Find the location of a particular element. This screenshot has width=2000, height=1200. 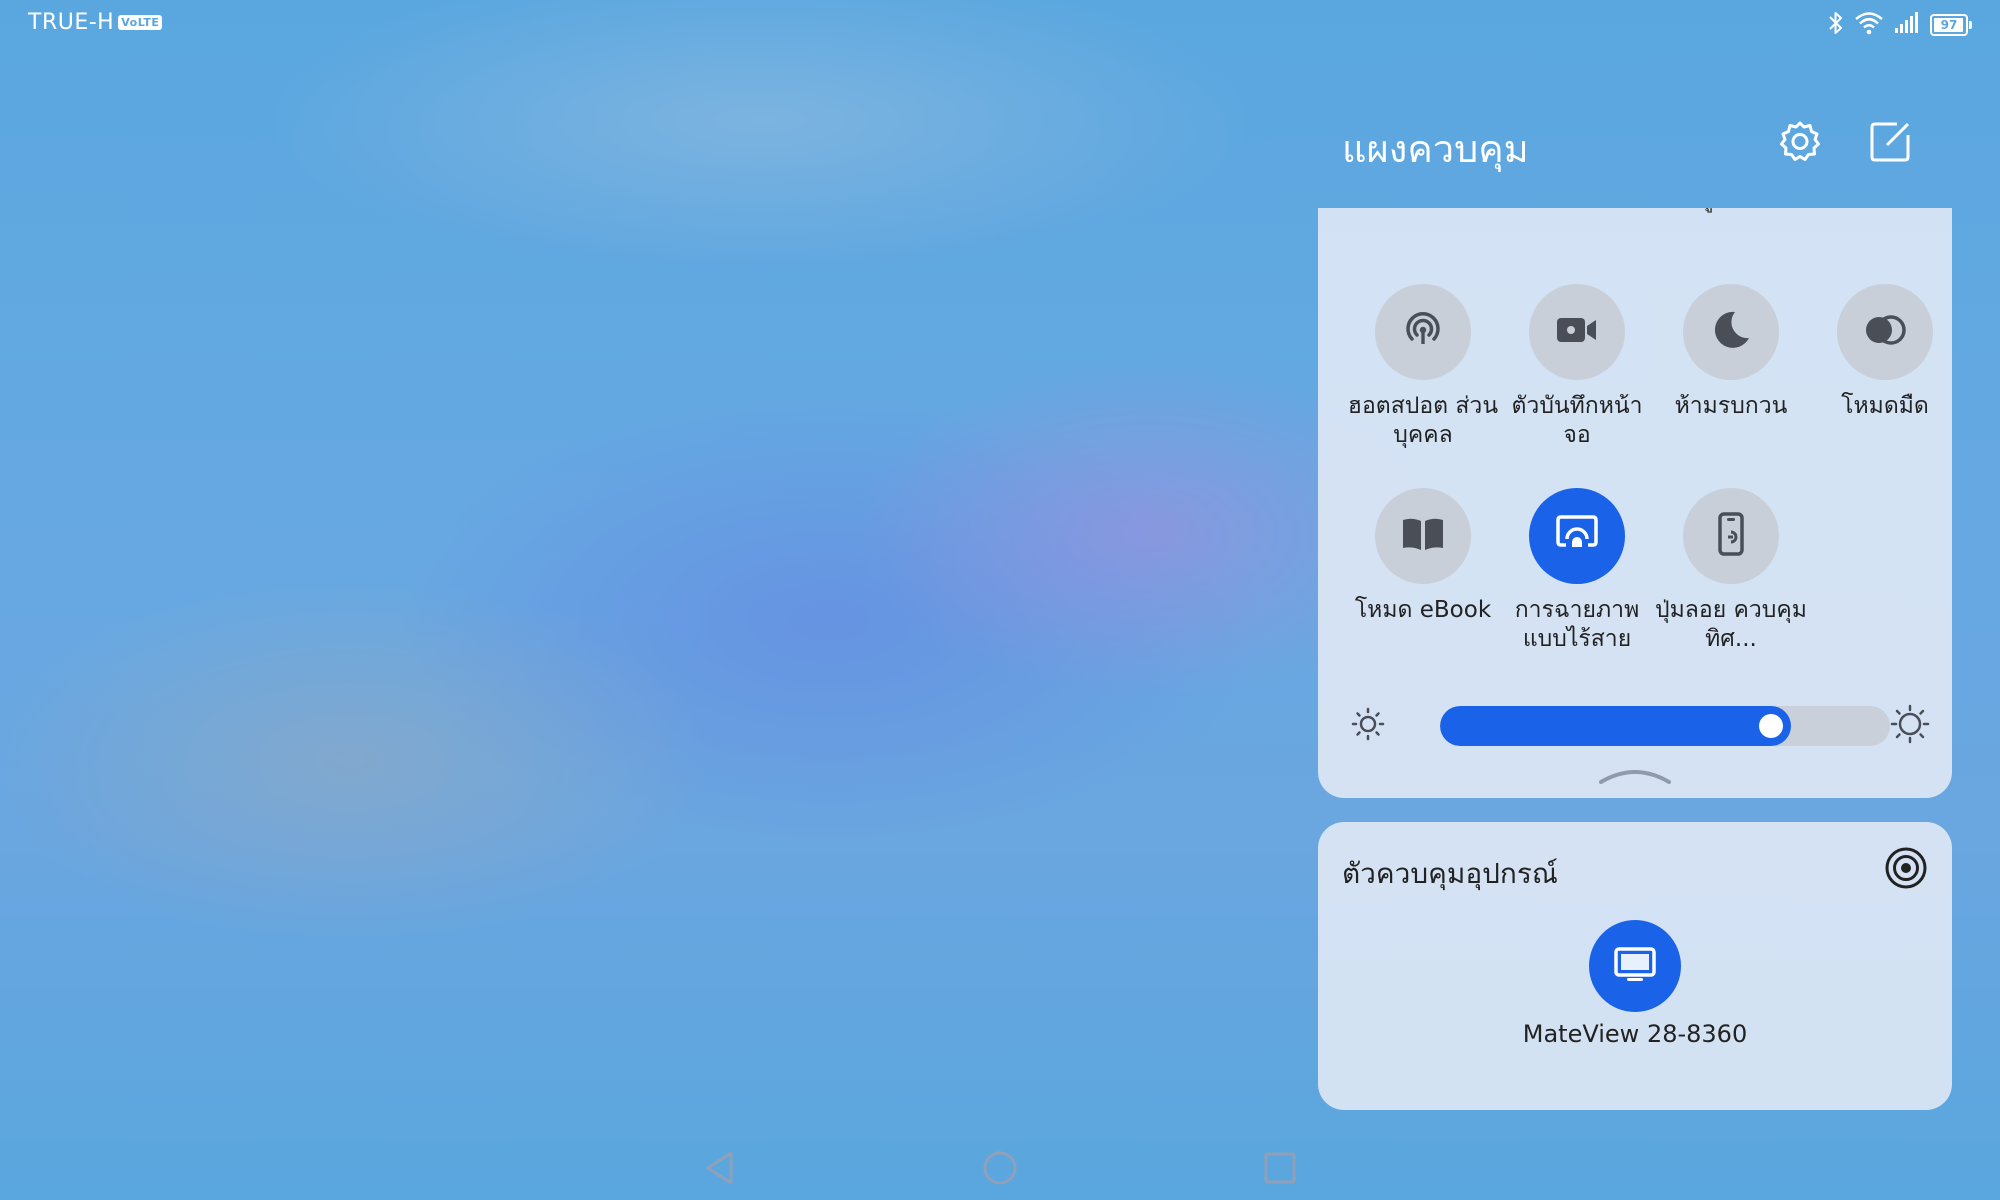

edit-button is located at coordinates (1890, 144).